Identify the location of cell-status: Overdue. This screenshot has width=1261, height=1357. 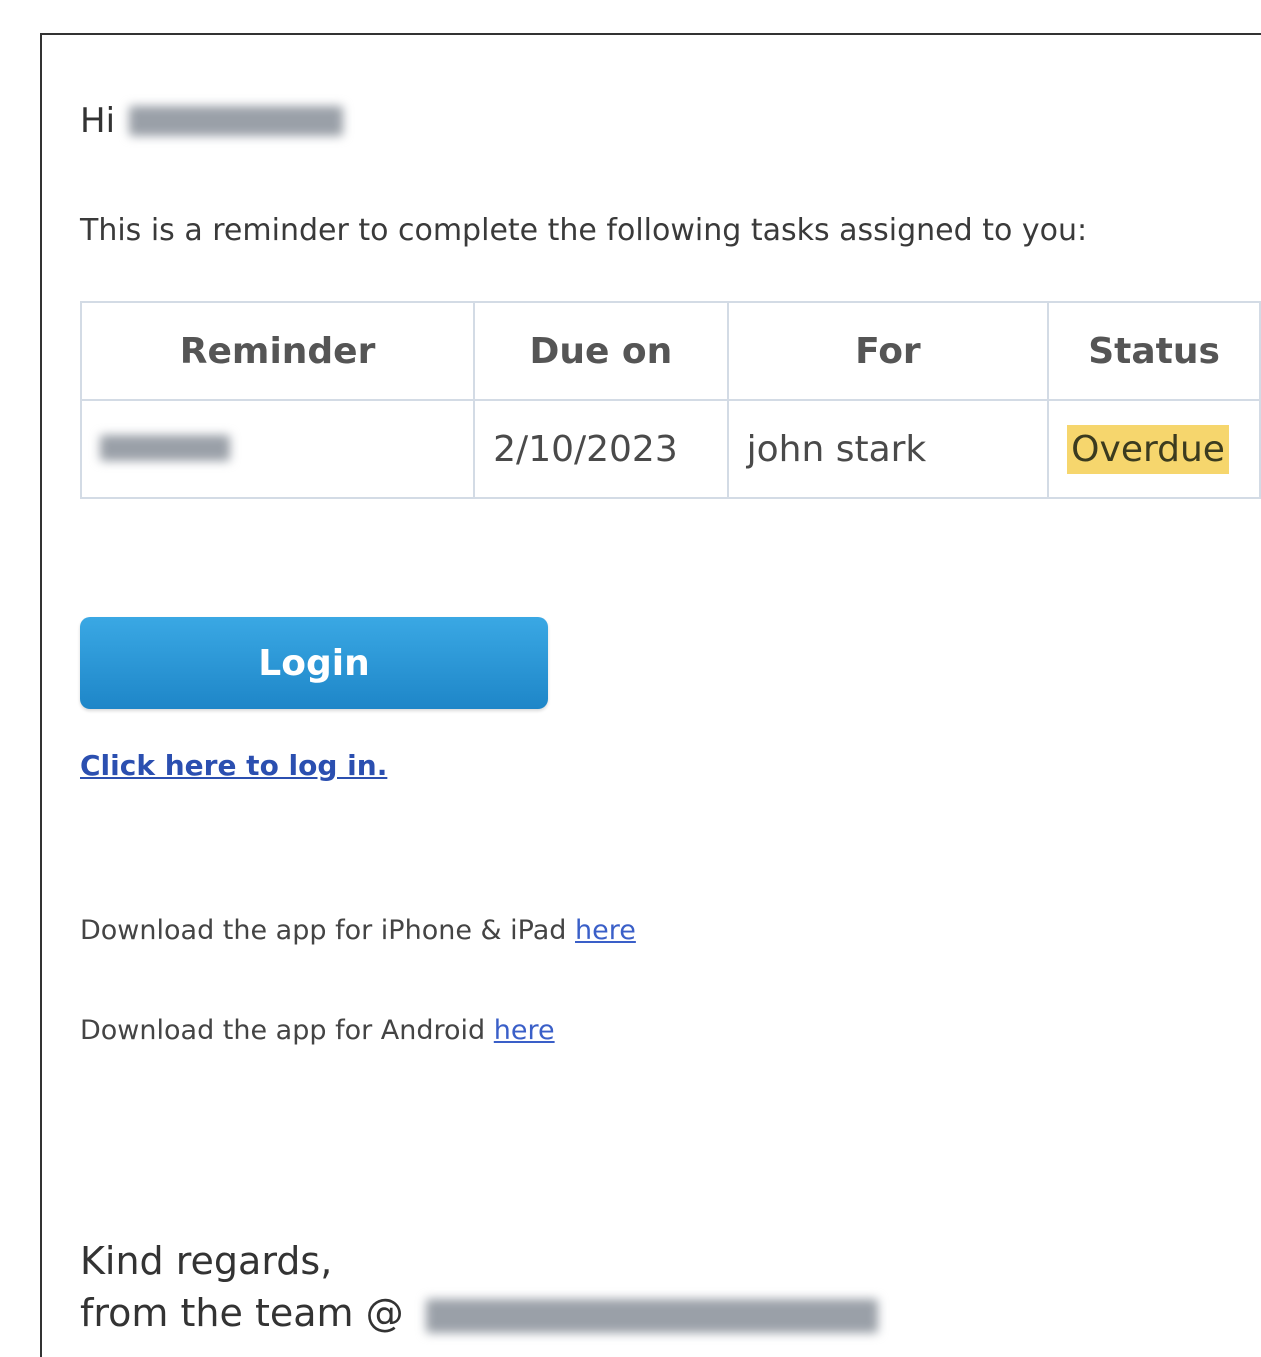
(1154, 449).